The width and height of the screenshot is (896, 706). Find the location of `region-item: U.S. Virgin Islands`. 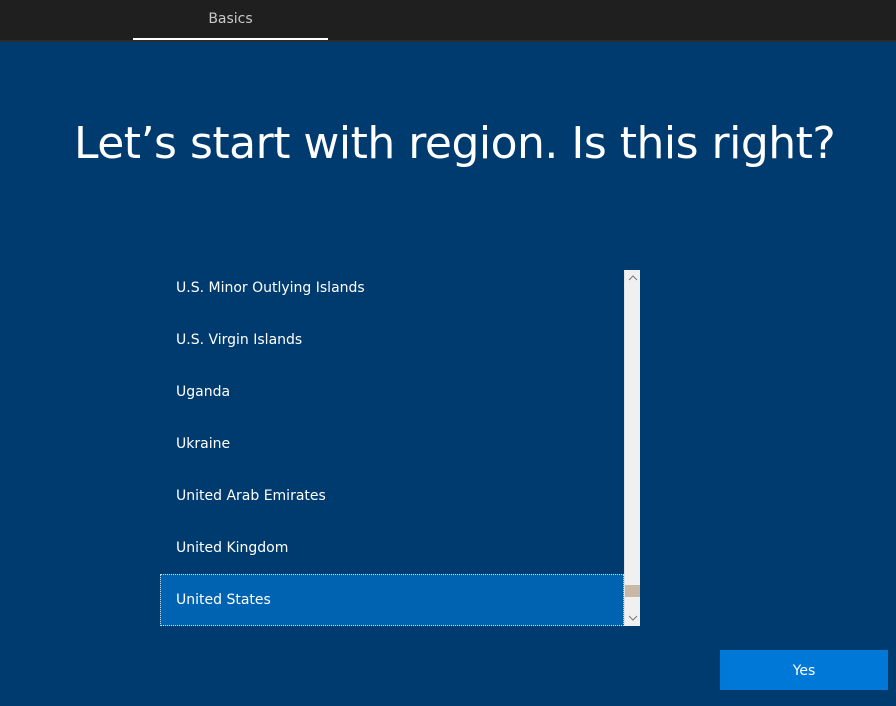

region-item: U.S. Virgin Islands is located at coordinates (392, 340).